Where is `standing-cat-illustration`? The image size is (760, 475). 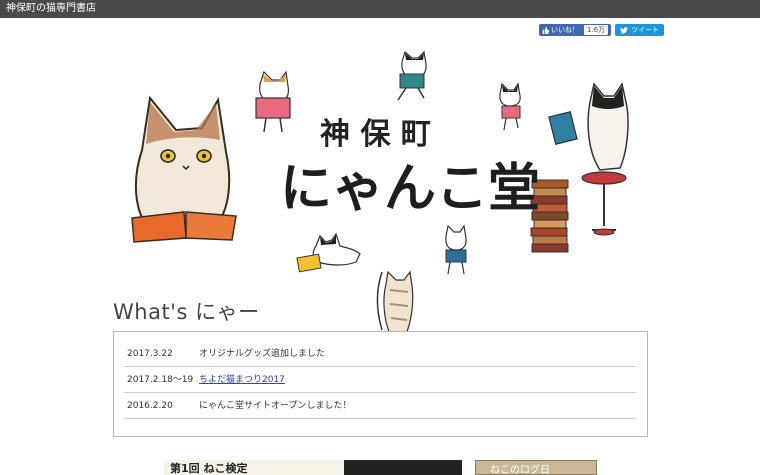
standing-cat-illustration is located at coordinates (395, 302).